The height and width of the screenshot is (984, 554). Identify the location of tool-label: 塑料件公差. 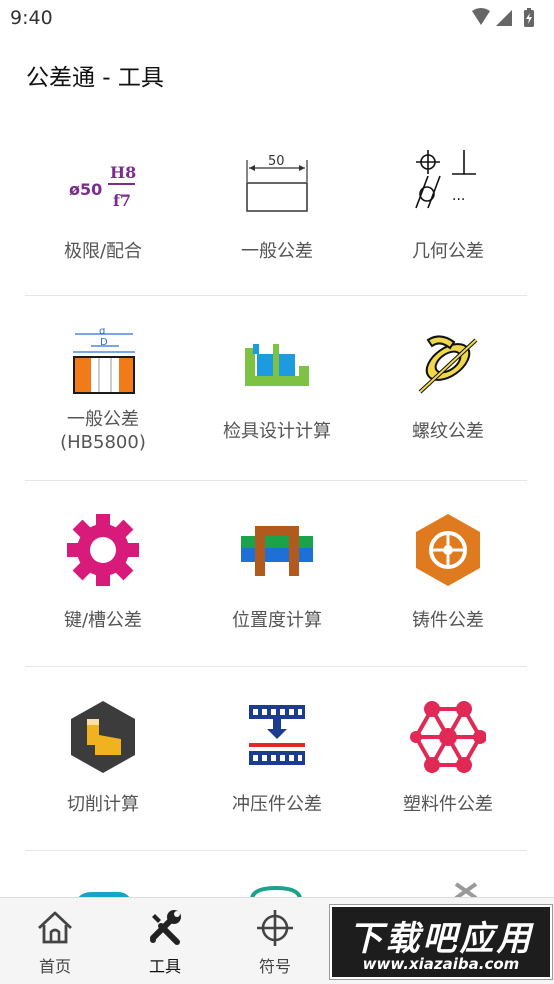
(448, 804).